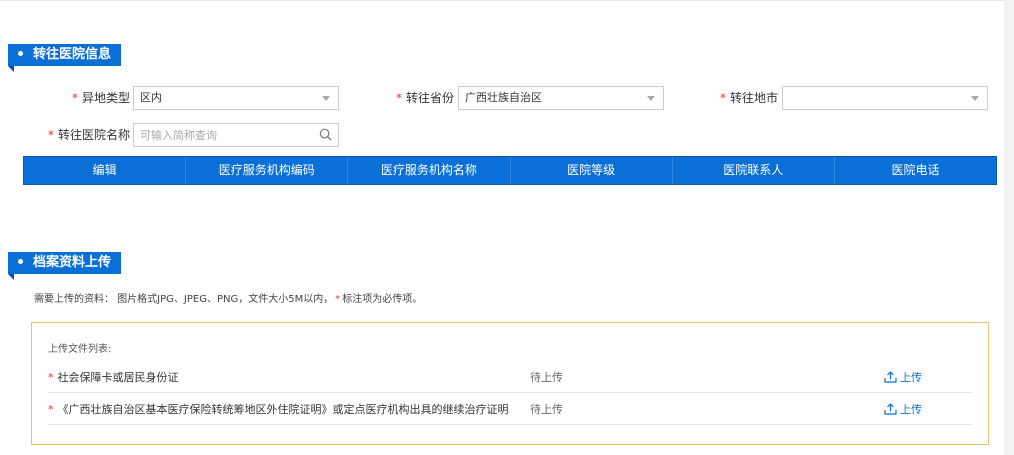 The width and height of the screenshot is (1014, 455). What do you see at coordinates (885, 98) in the screenshot?
I see `city-select` at bounding box center [885, 98].